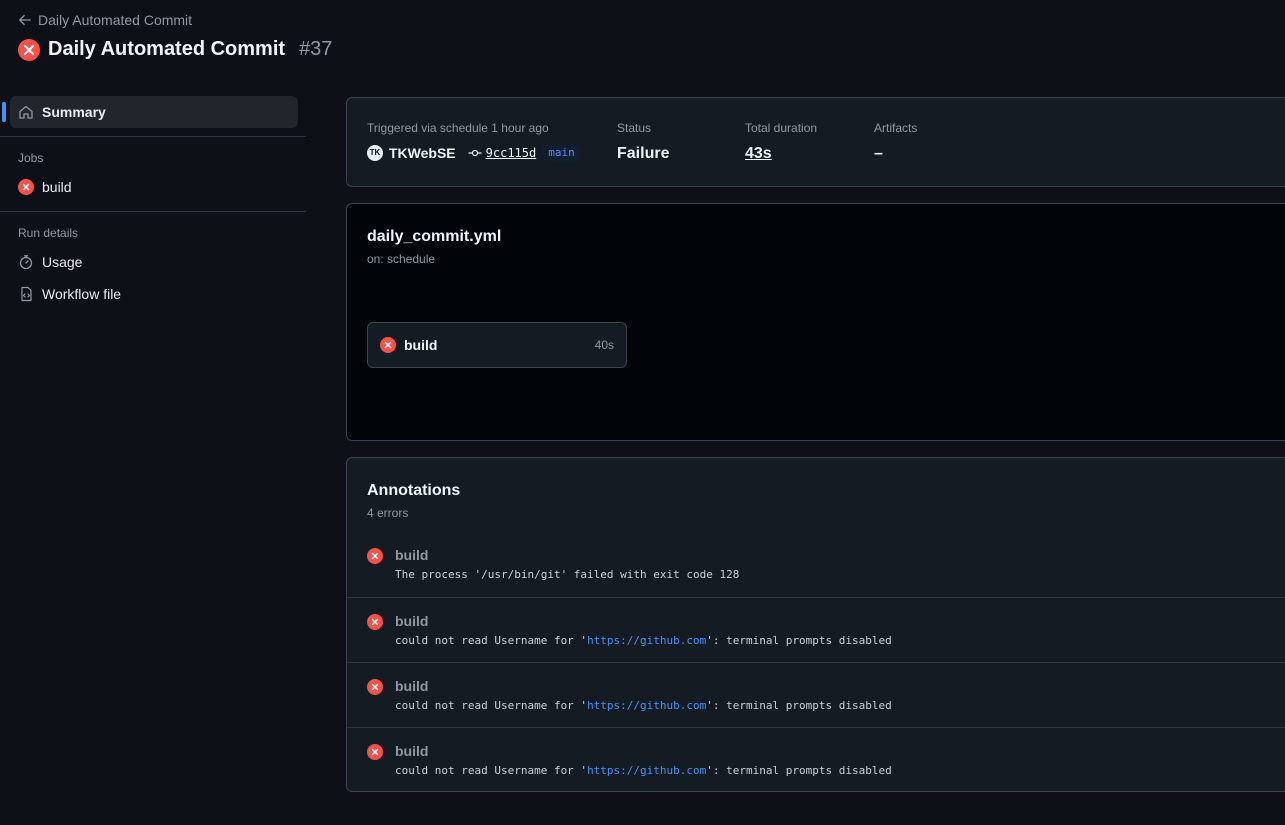 This screenshot has width=1285, height=825. I want to click on trigger-label: Triggered via schedule 1 hour ago, so click(458, 128).